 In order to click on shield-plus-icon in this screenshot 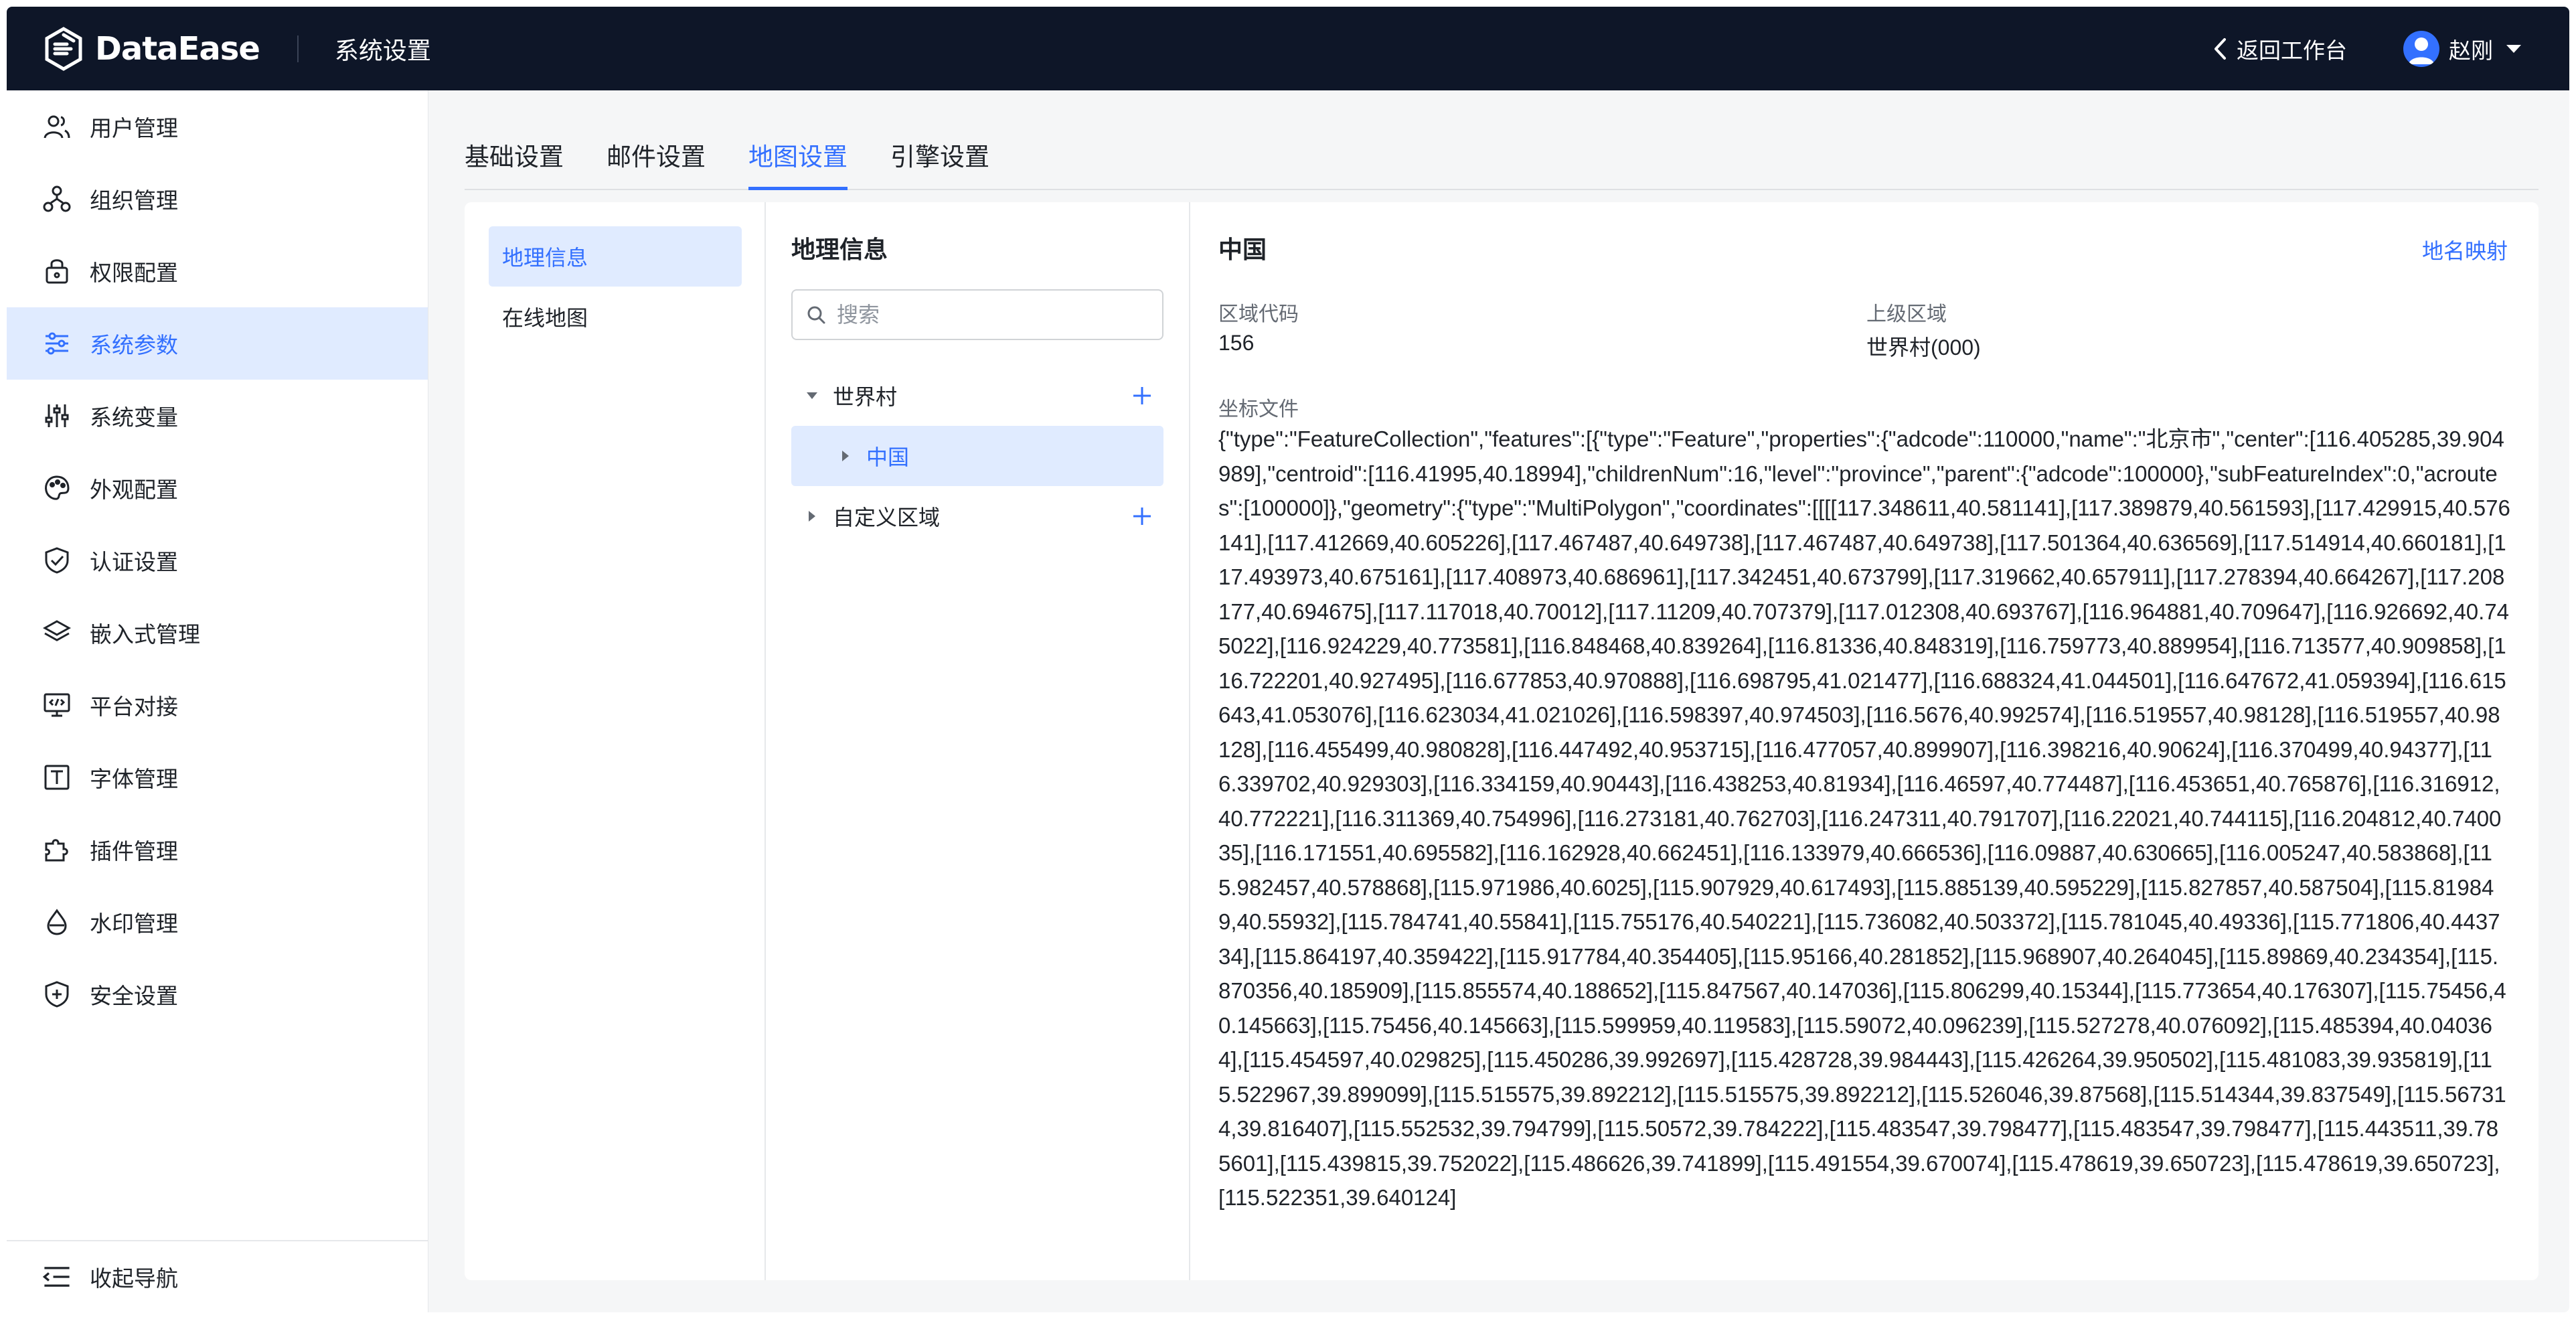, I will do `click(57, 994)`.